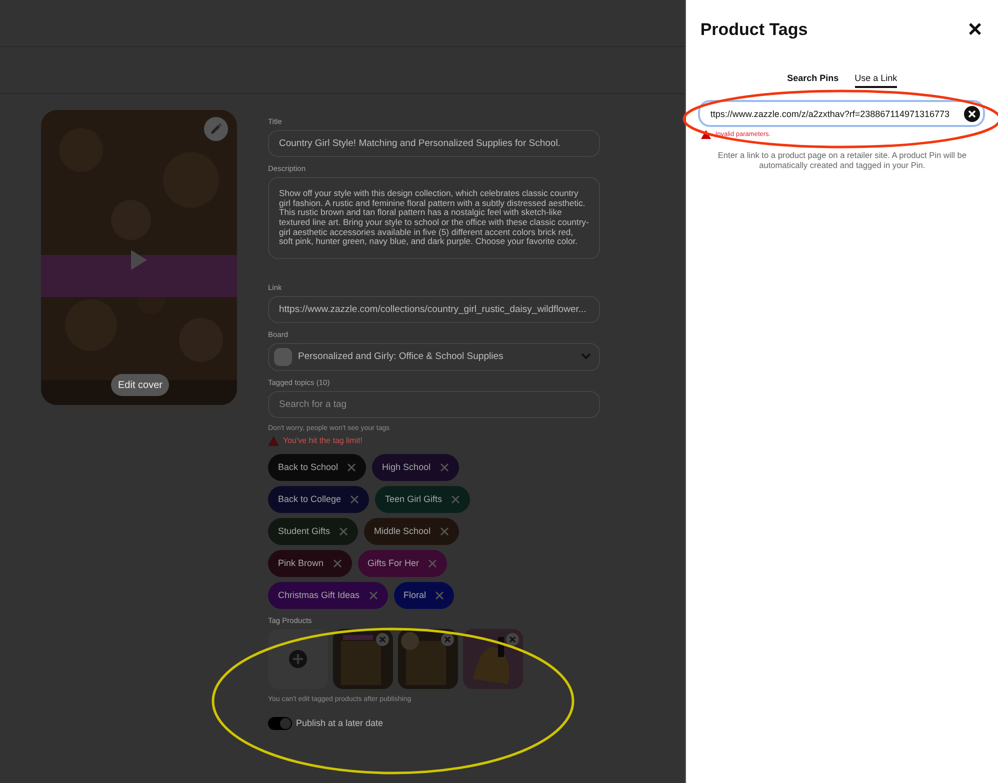 The width and height of the screenshot is (998, 783). What do you see at coordinates (422, 499) in the screenshot?
I see `tag-chip: Teen Girl Gifts` at bounding box center [422, 499].